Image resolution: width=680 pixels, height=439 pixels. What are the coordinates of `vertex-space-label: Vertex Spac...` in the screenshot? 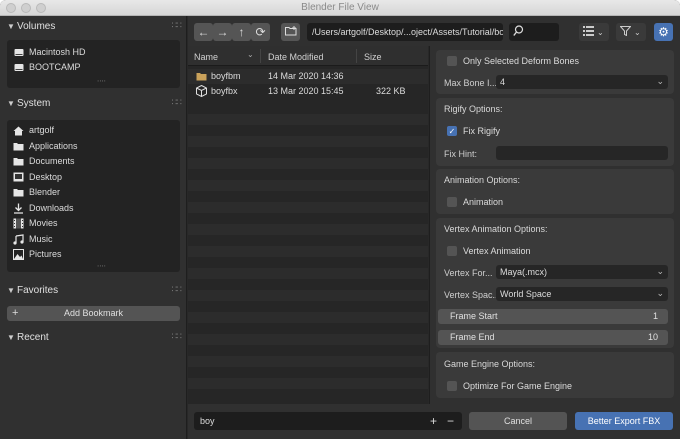 It's located at (472, 295).